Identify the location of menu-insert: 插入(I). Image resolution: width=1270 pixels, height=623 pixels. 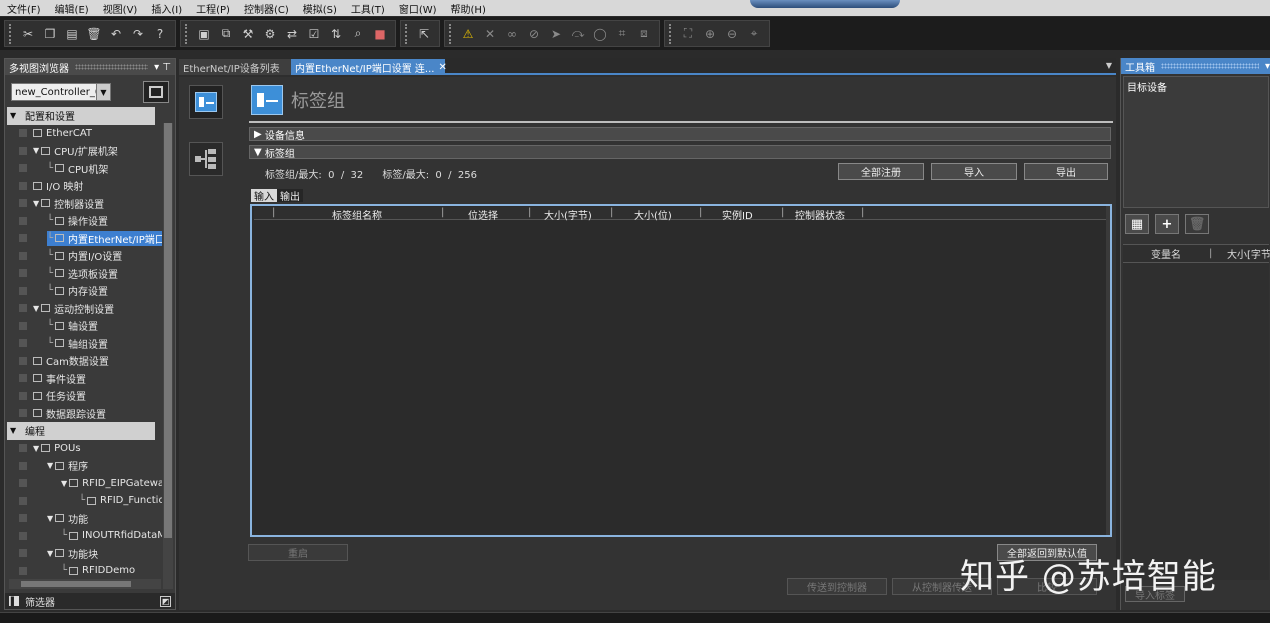
(166, 8).